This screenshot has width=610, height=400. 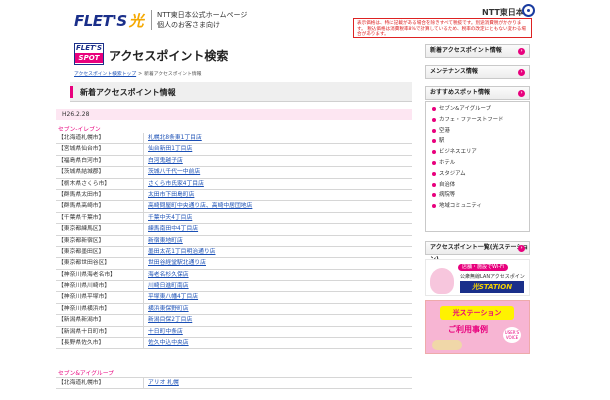 I want to click on table-row: 【群馬県高崎市】 高崎問屋町中央通り店、高崎中居団地店, so click(x=234, y=207).